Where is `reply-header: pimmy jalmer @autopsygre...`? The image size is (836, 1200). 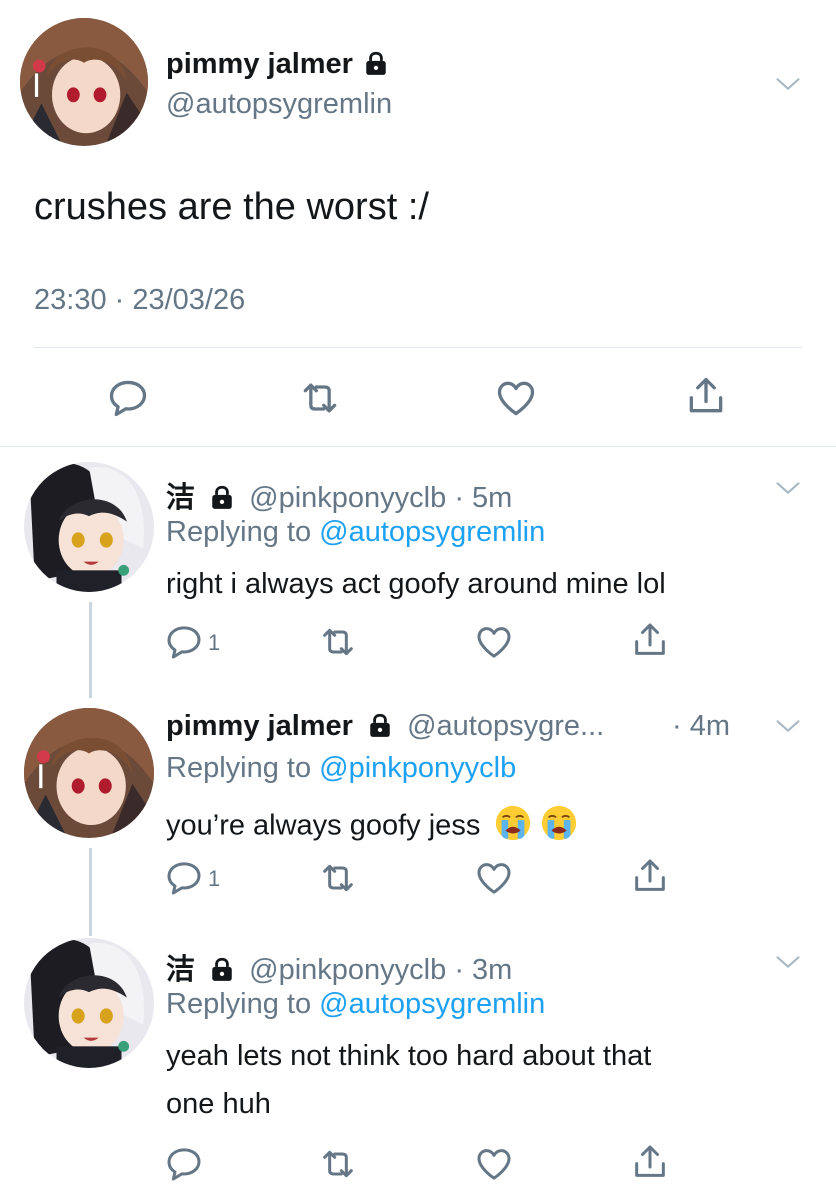 reply-header: pimmy jalmer @autopsygre... is located at coordinates (385, 726).